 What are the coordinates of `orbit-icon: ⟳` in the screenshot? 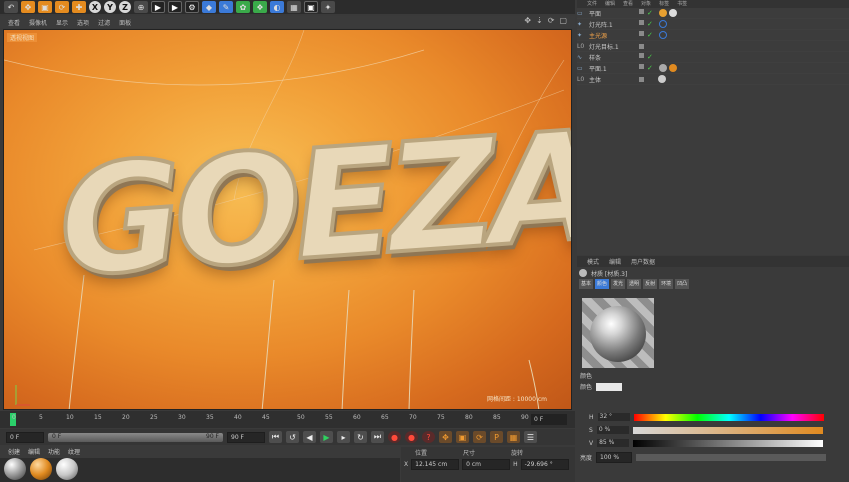 It's located at (551, 20).